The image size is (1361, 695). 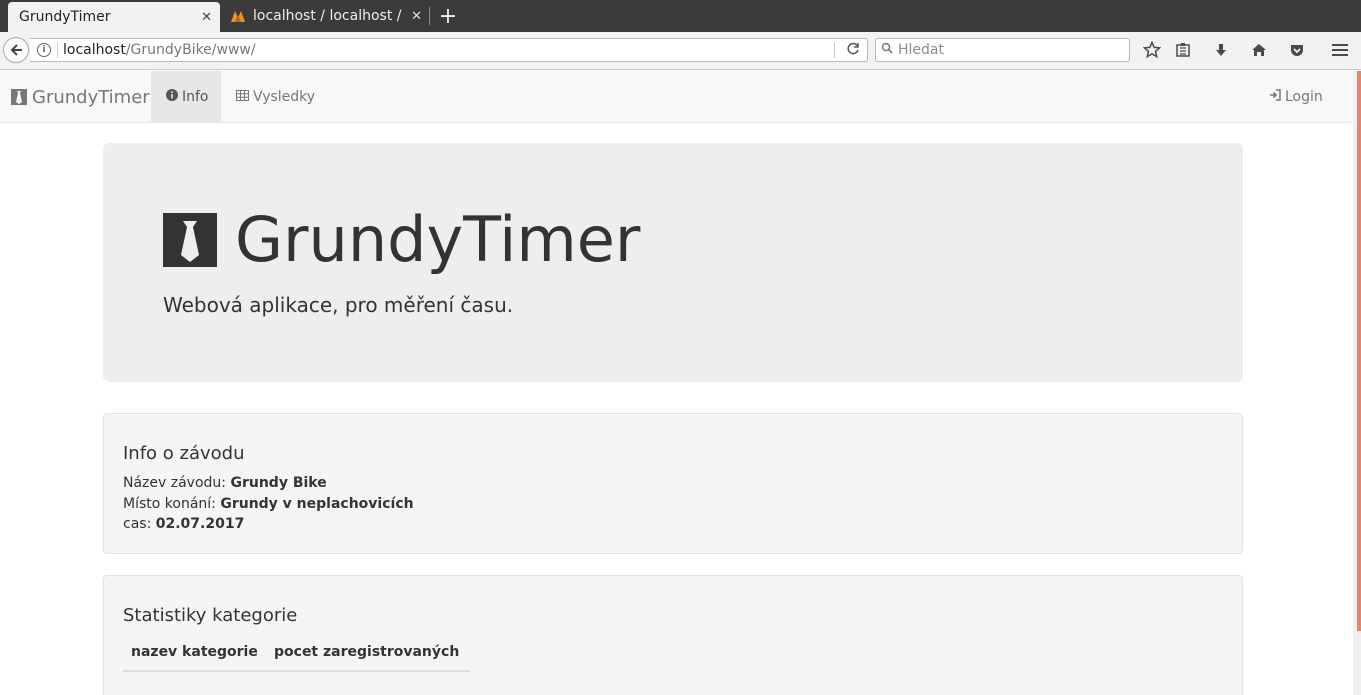 What do you see at coordinates (448, 16) in the screenshot?
I see `new-tab-button: +` at bounding box center [448, 16].